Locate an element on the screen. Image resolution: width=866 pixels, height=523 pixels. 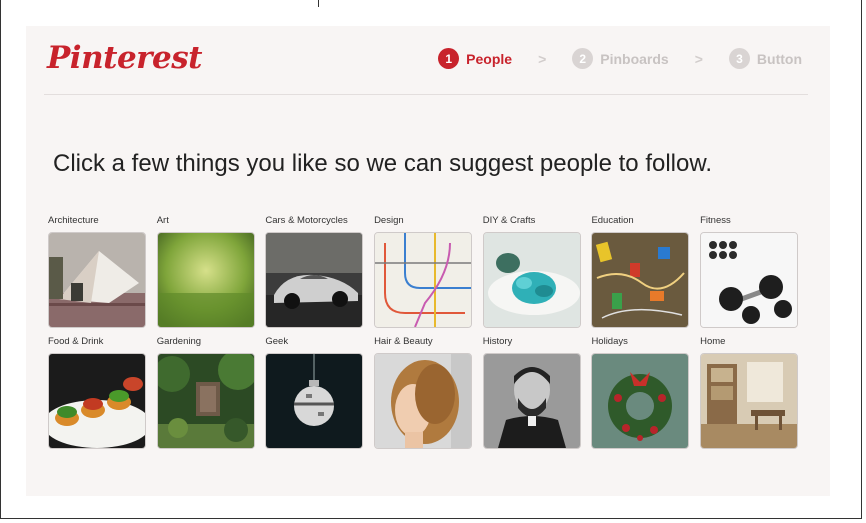
step-label-people: People is located at coordinates (489, 58).